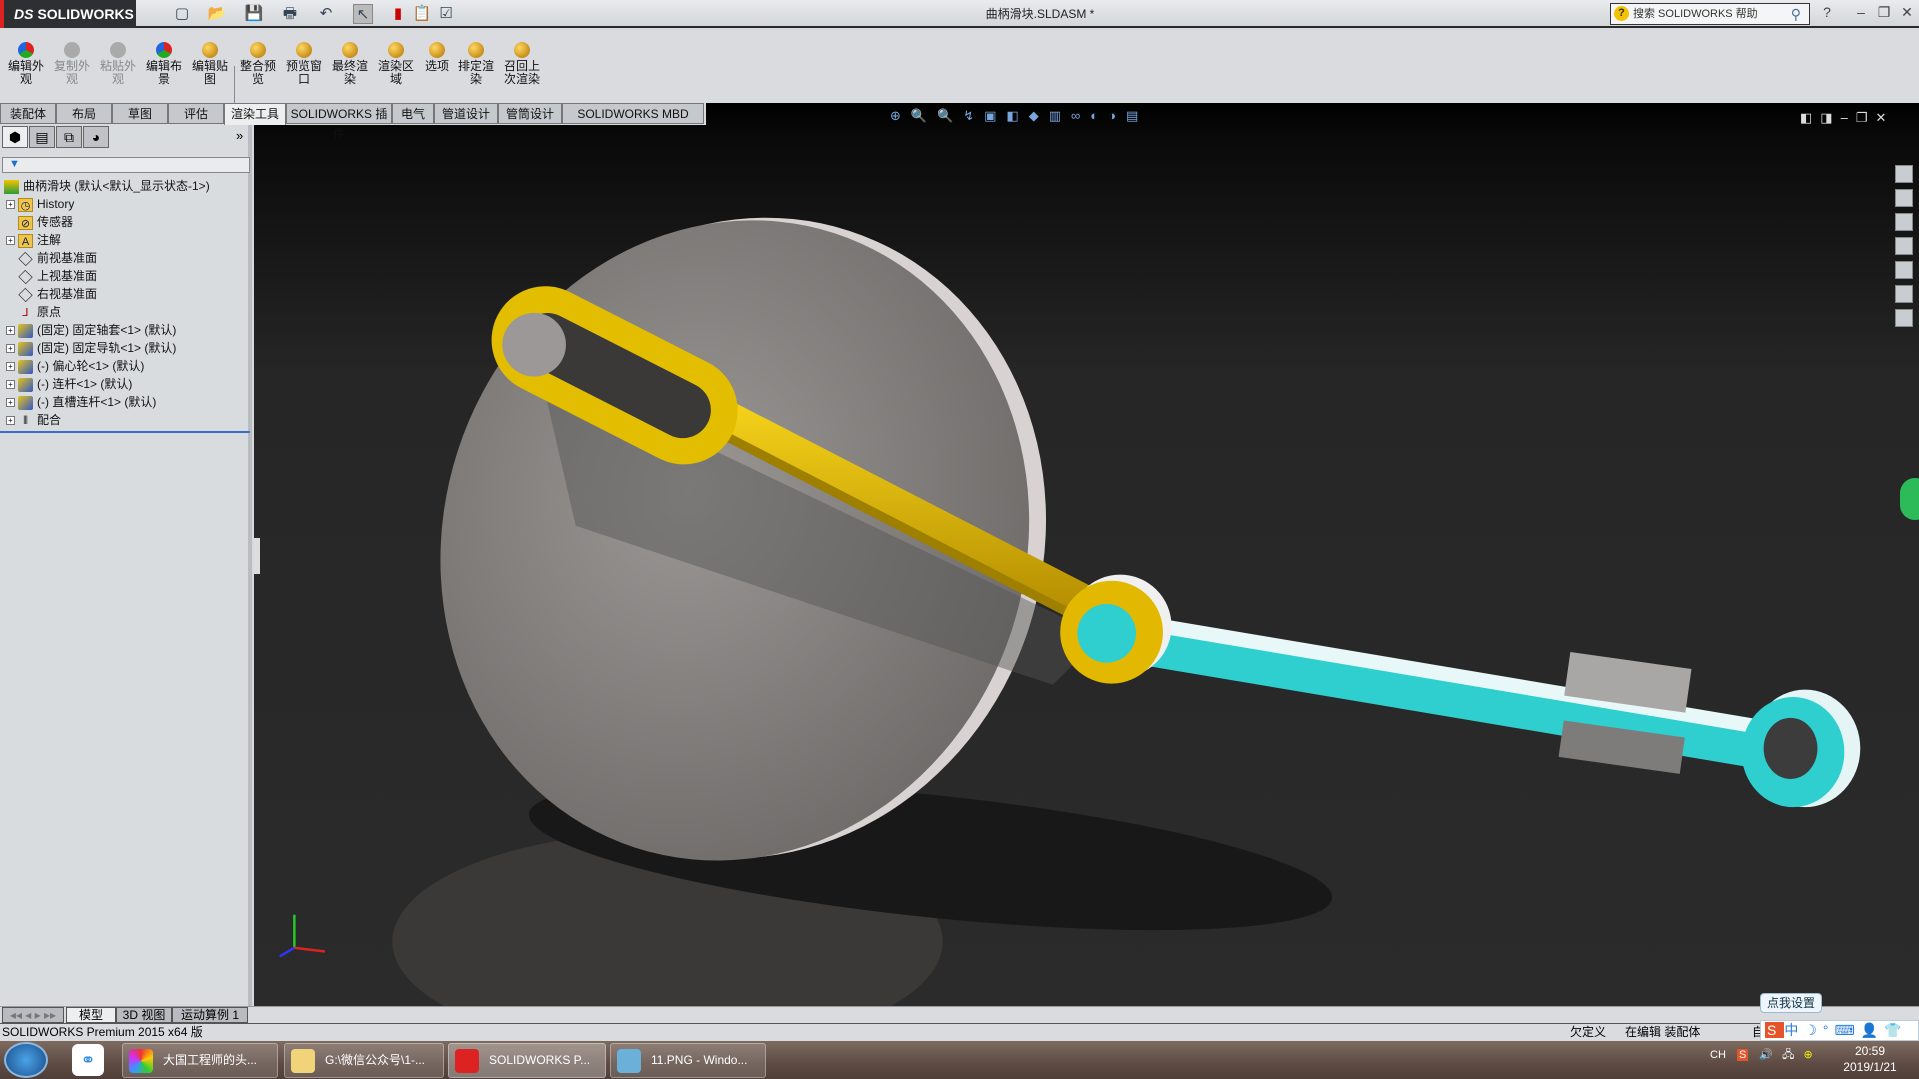 This screenshot has height=1079, width=1919. Describe the element at coordinates (257, 556) in the screenshot. I see `panel-splitter` at that location.